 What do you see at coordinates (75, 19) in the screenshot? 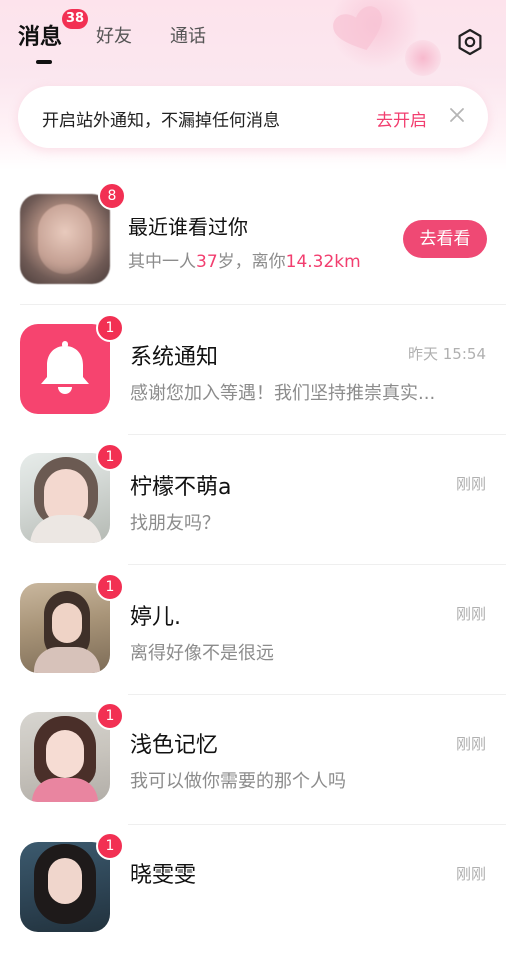
I see `unread-count-badge: 38` at bounding box center [75, 19].